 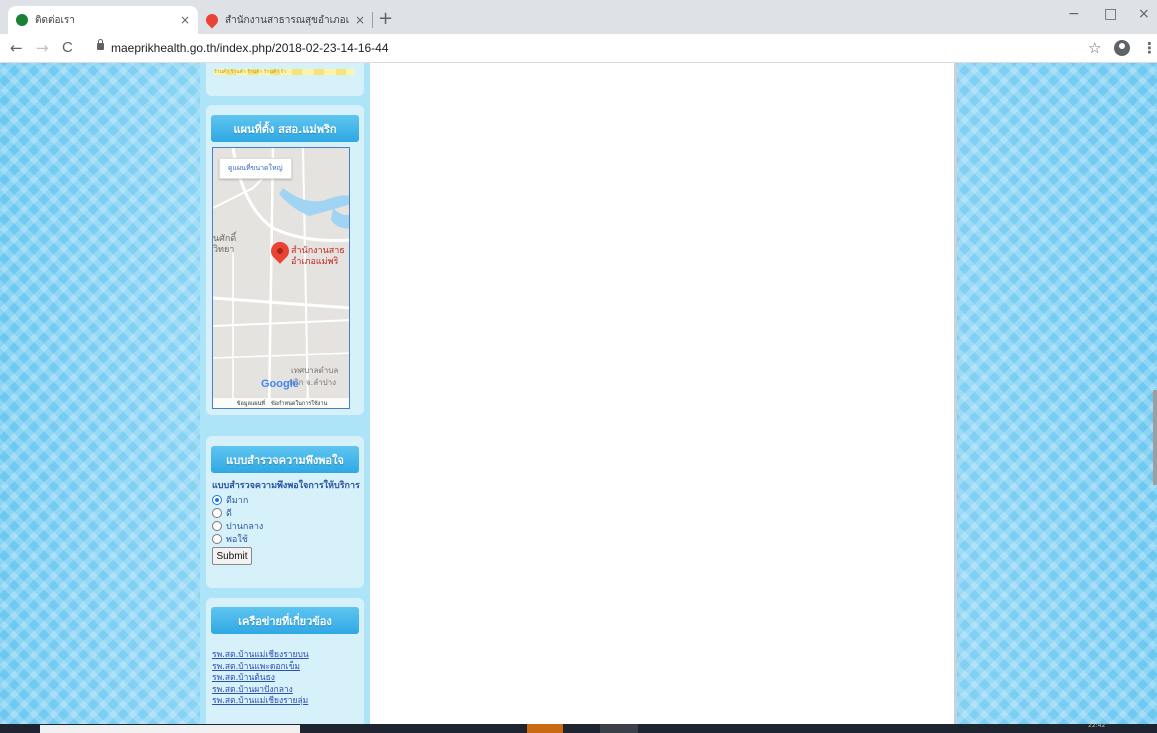 I want to click on tab-google-maps: สำนักงานสาธารณสุขอำเภอแม่พริก - Goo ×, so click(x=285, y=20).